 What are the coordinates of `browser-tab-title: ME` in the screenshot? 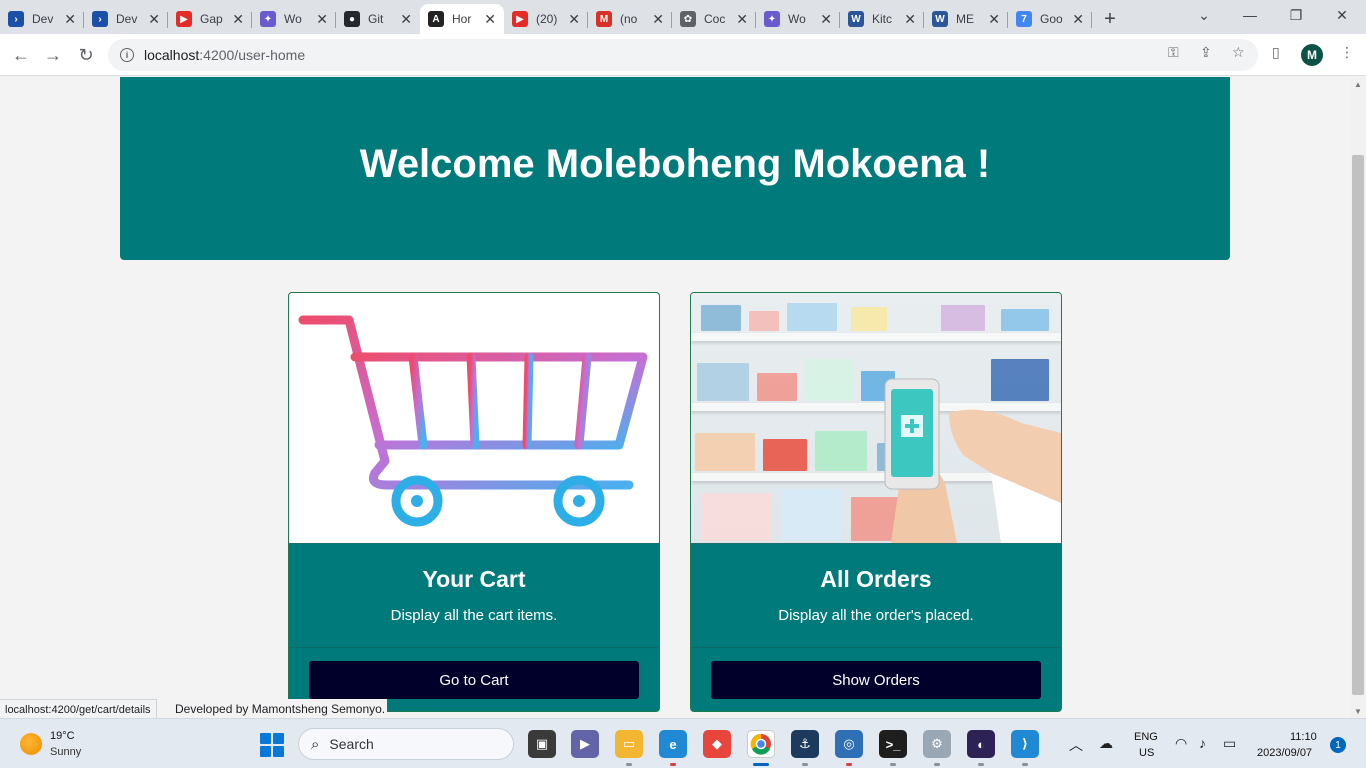 It's located at (965, 19).